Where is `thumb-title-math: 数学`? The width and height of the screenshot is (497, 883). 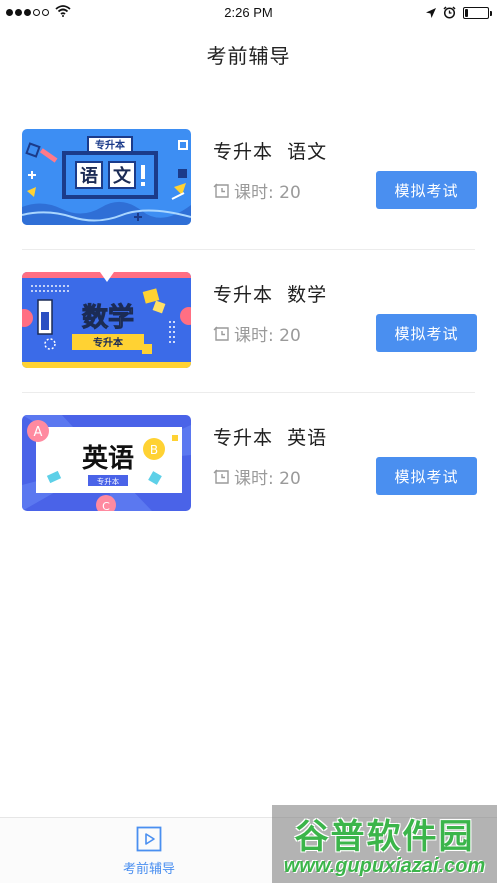
thumb-title-math: 数学 is located at coordinates (108, 317).